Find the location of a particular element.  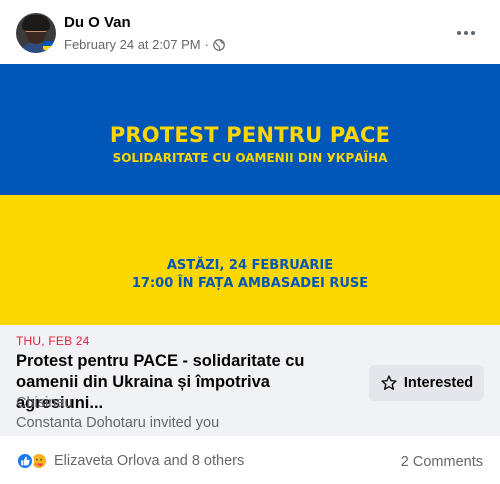

interested-button: Interested is located at coordinates (426, 383).